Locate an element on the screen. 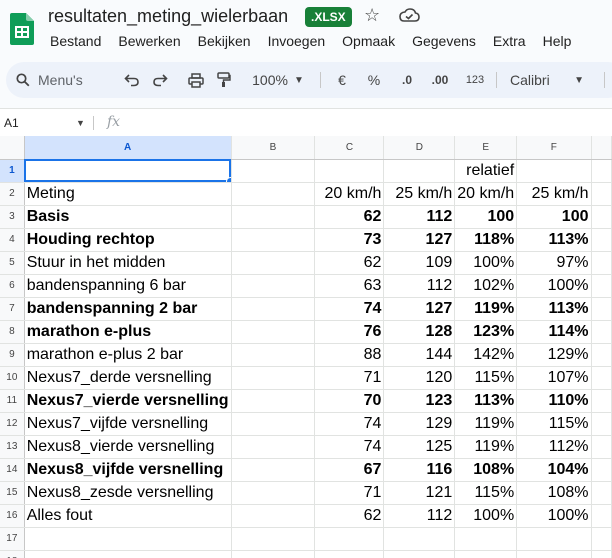 This screenshot has width=612, height=558. cell-g15 is located at coordinates (601, 493).